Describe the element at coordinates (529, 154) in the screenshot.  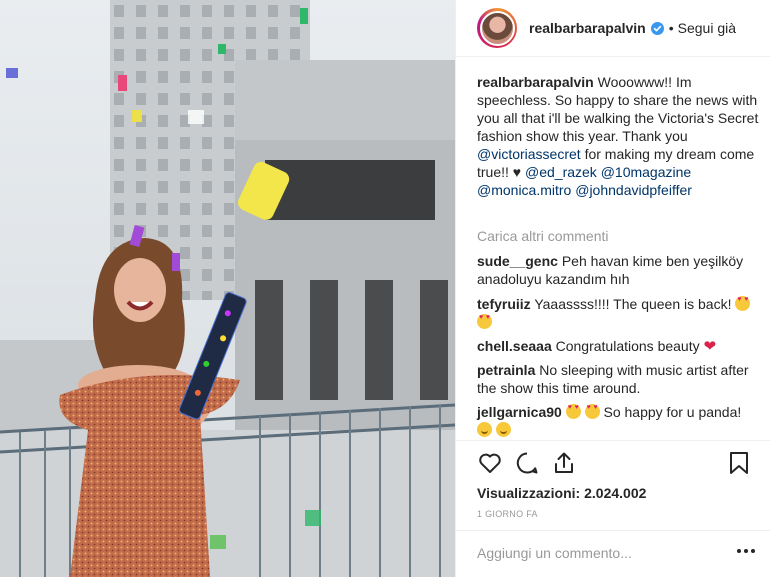
I see `mention-link: @victoriassecret` at that location.